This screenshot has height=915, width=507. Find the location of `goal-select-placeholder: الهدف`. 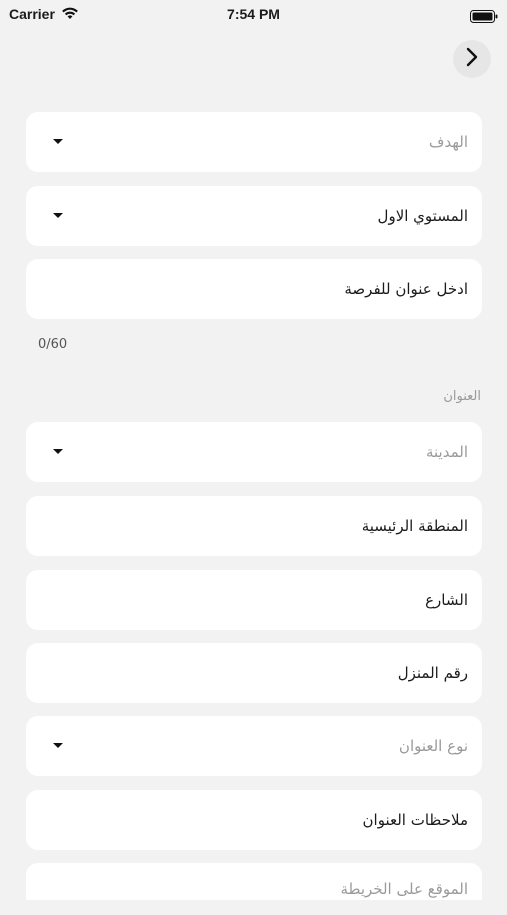

goal-select-placeholder: الهدف is located at coordinates (448, 142).